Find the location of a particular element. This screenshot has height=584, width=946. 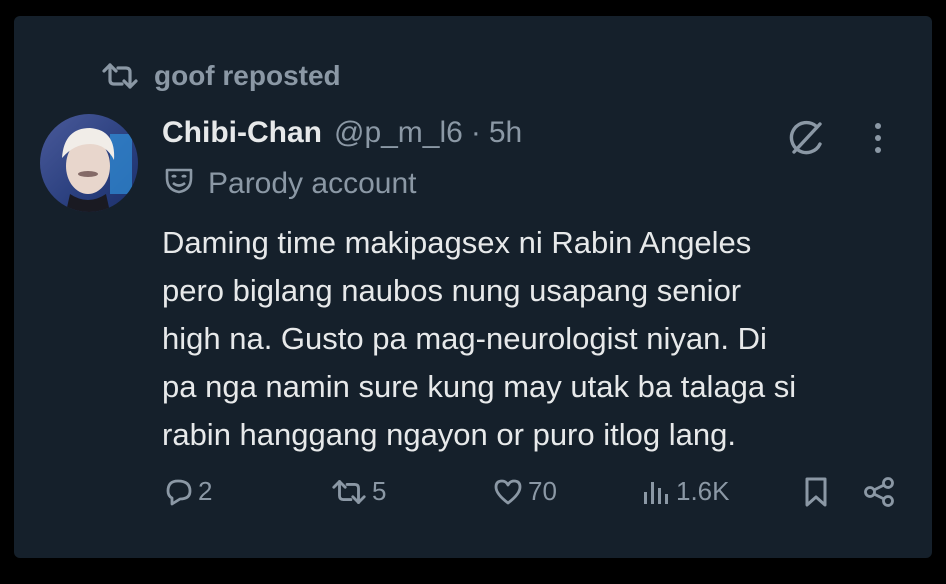

repost-button: 5 is located at coordinates (358, 491).